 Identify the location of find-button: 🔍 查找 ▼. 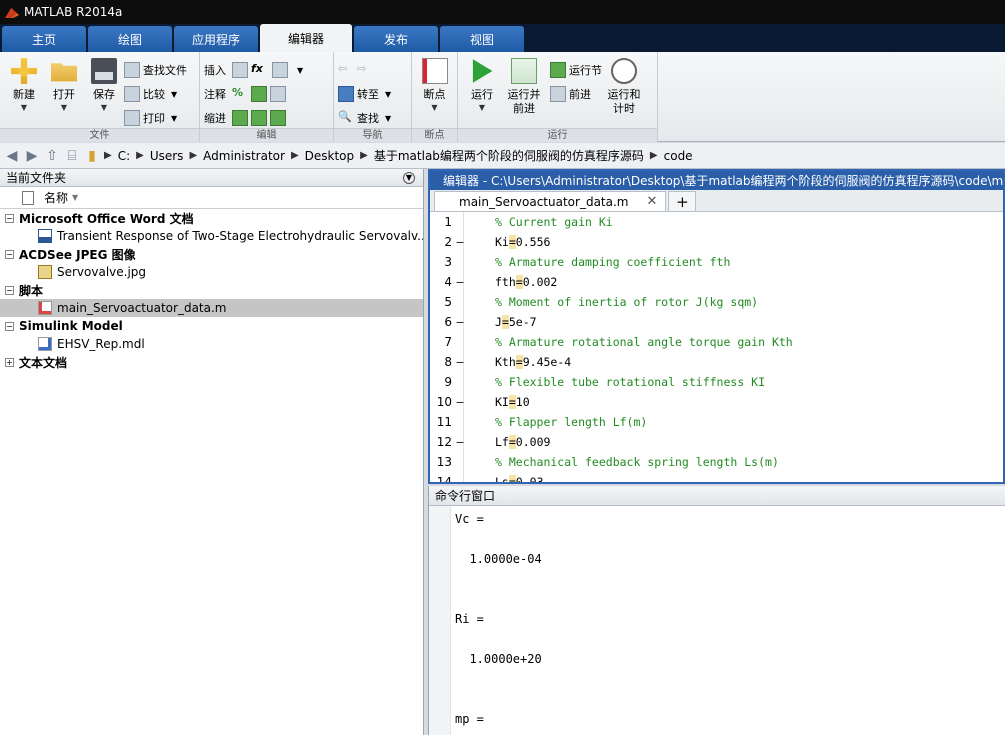
(364, 118).